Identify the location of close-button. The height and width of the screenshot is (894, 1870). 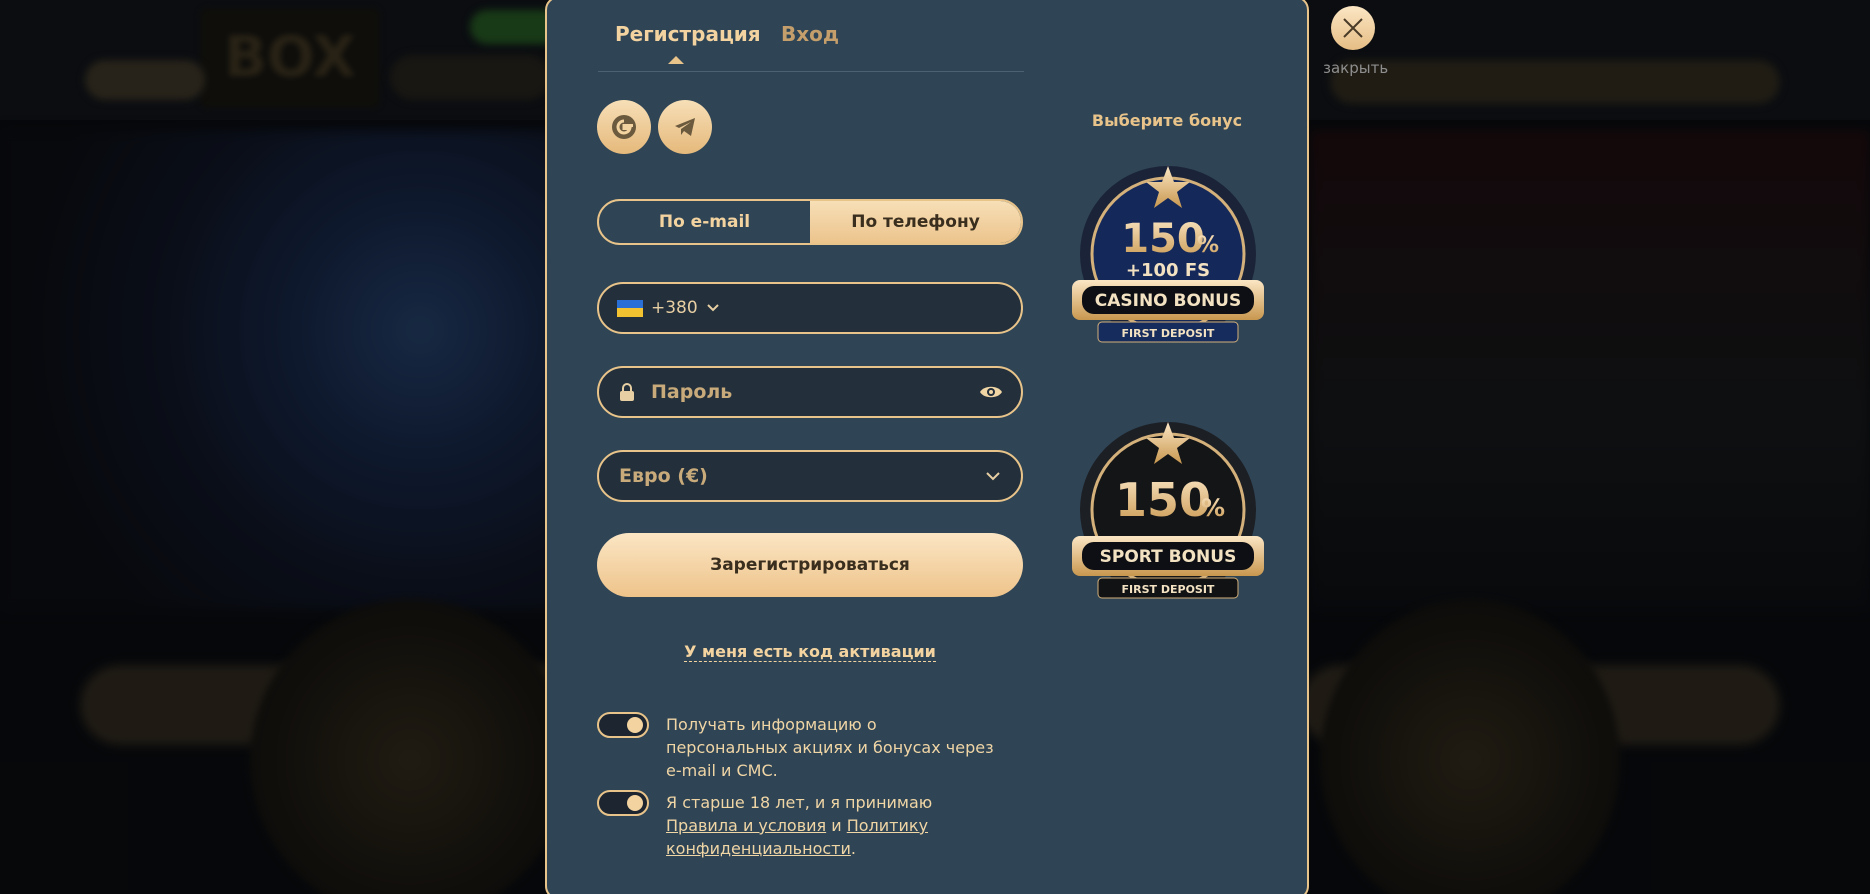
(1353, 28).